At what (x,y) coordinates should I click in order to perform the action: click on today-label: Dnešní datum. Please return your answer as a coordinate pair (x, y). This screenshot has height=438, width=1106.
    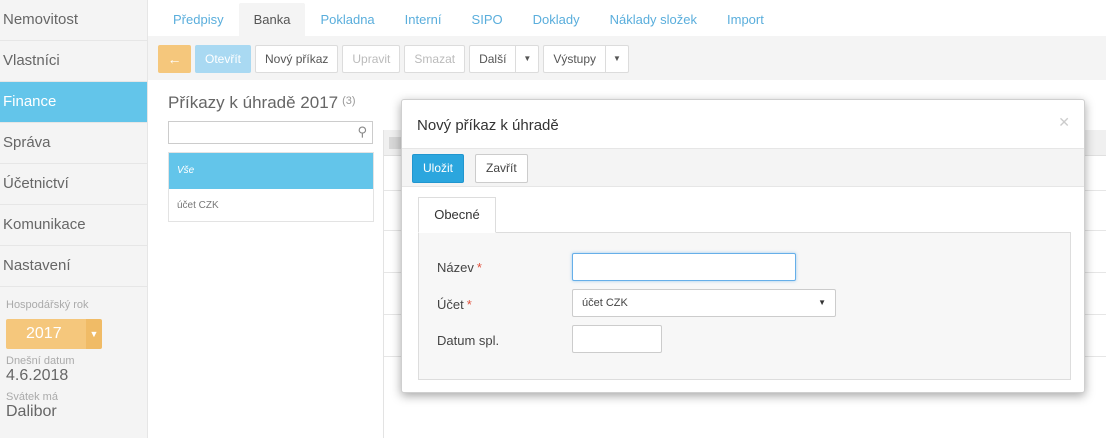
    Looking at the image, I should click on (40, 361).